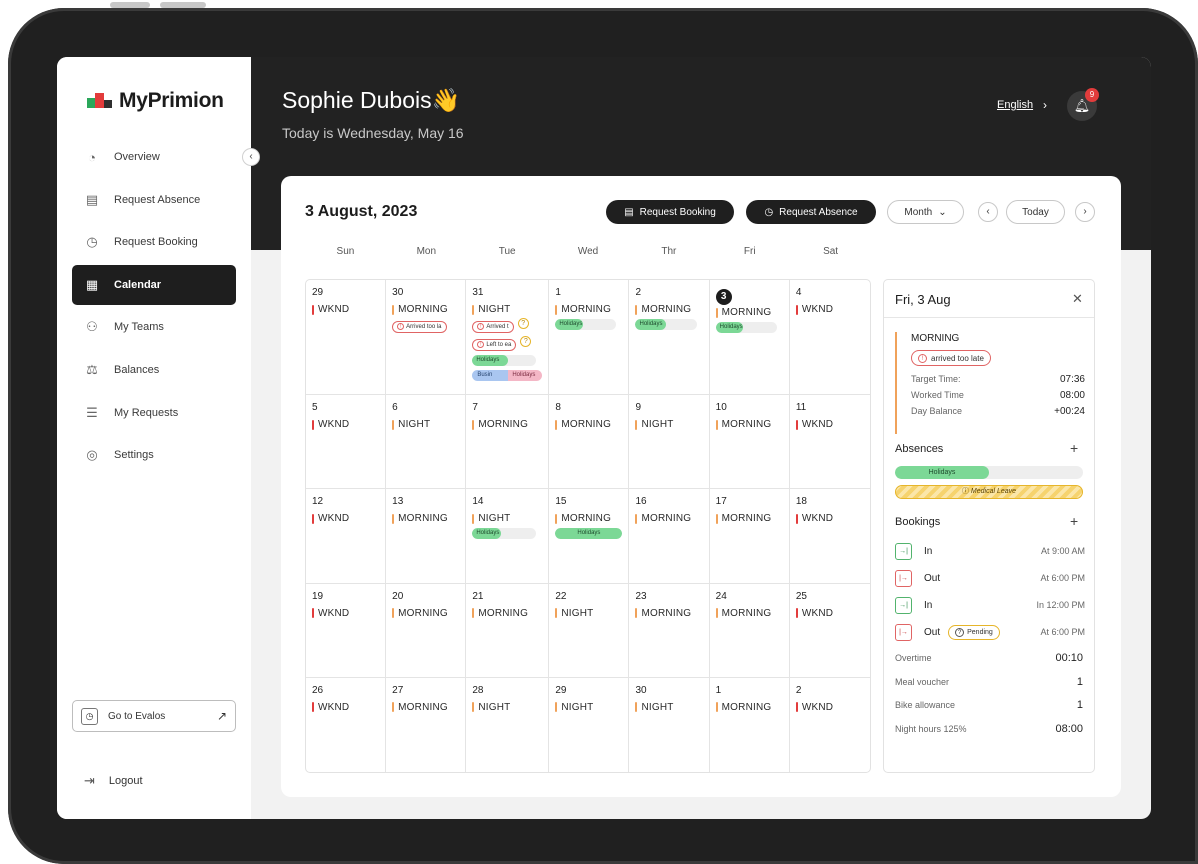 The image size is (1198, 864). I want to click on calendar-day-cell: 6 NIGHT, so click(426, 442).